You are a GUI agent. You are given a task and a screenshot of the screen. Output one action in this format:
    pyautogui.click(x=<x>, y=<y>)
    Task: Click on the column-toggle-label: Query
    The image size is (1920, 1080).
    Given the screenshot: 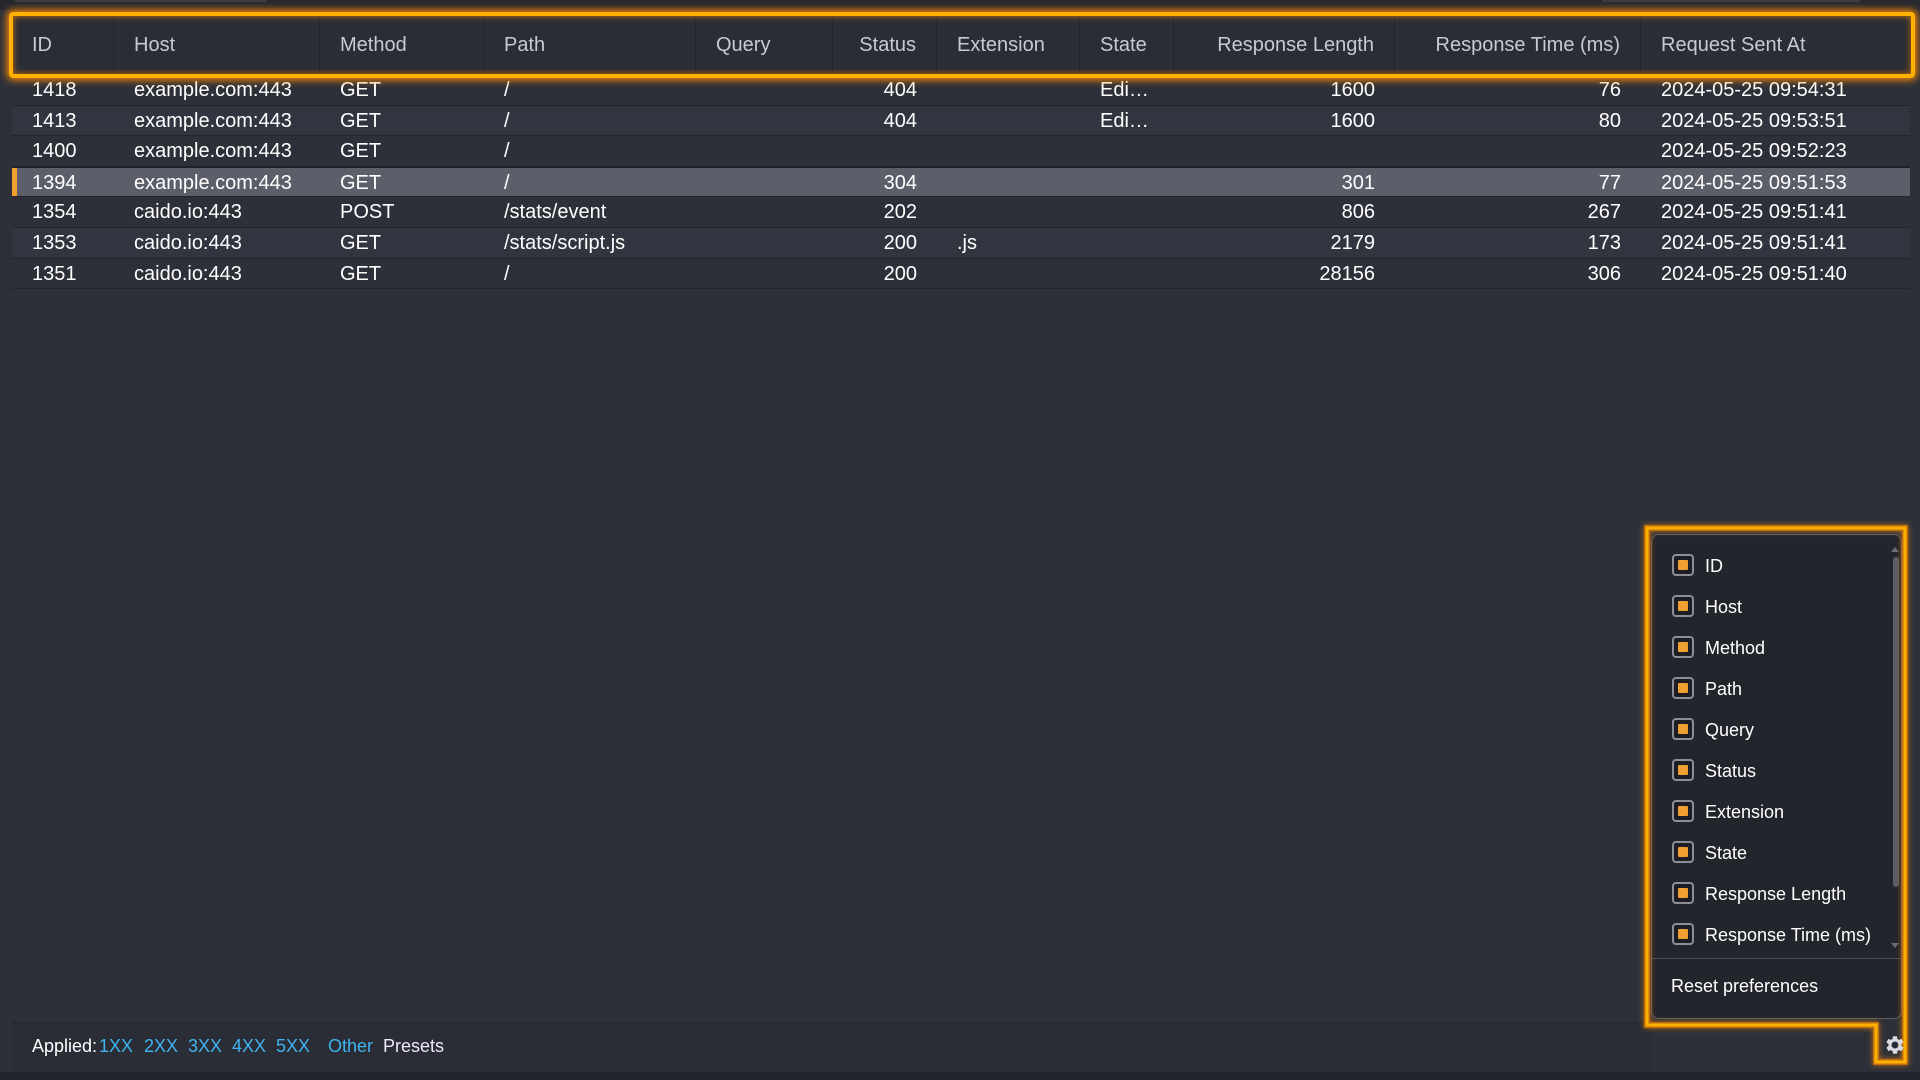 What is the action you would take?
    pyautogui.click(x=1730, y=730)
    